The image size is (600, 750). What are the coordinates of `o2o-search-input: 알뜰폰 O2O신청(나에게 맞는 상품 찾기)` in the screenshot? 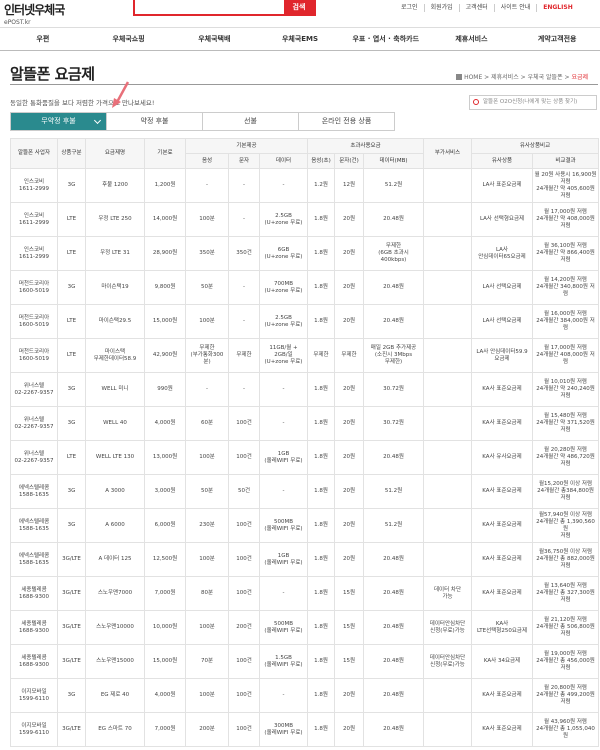 It's located at (533, 102).